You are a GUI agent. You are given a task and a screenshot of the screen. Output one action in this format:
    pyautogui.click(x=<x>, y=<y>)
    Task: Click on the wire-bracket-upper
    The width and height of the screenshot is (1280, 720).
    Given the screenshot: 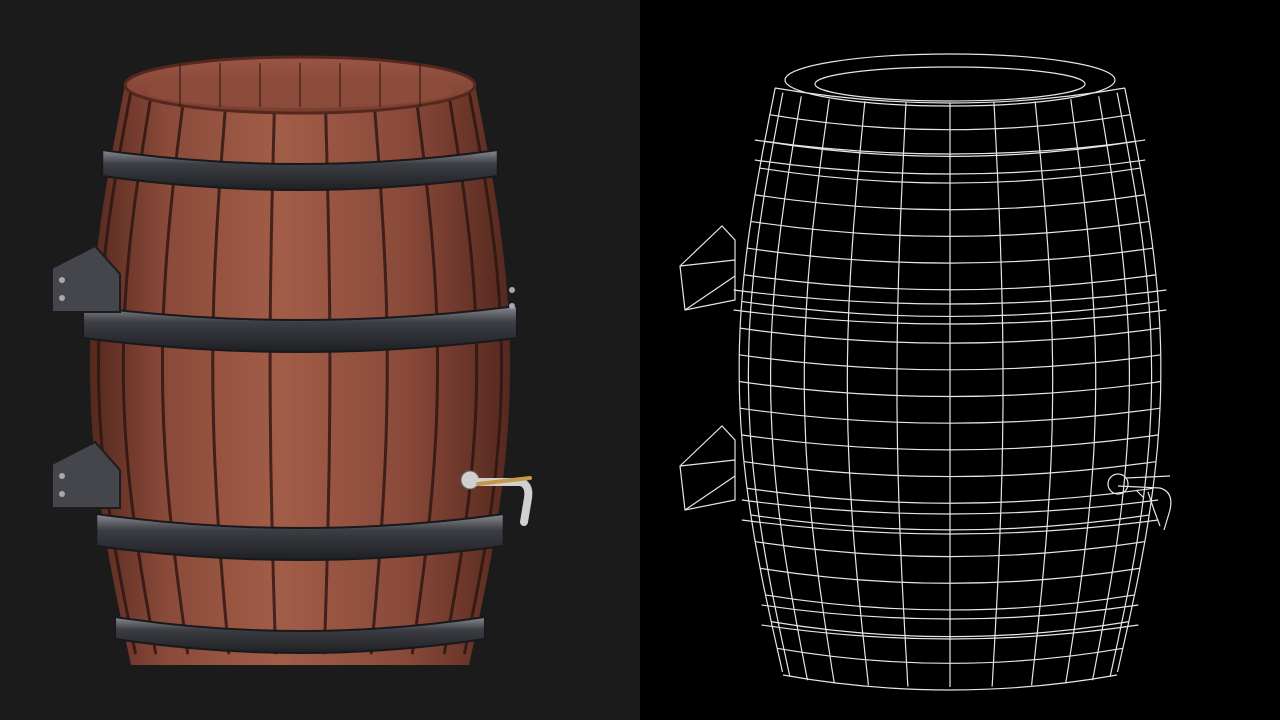 What is the action you would take?
    pyautogui.click(x=707, y=268)
    